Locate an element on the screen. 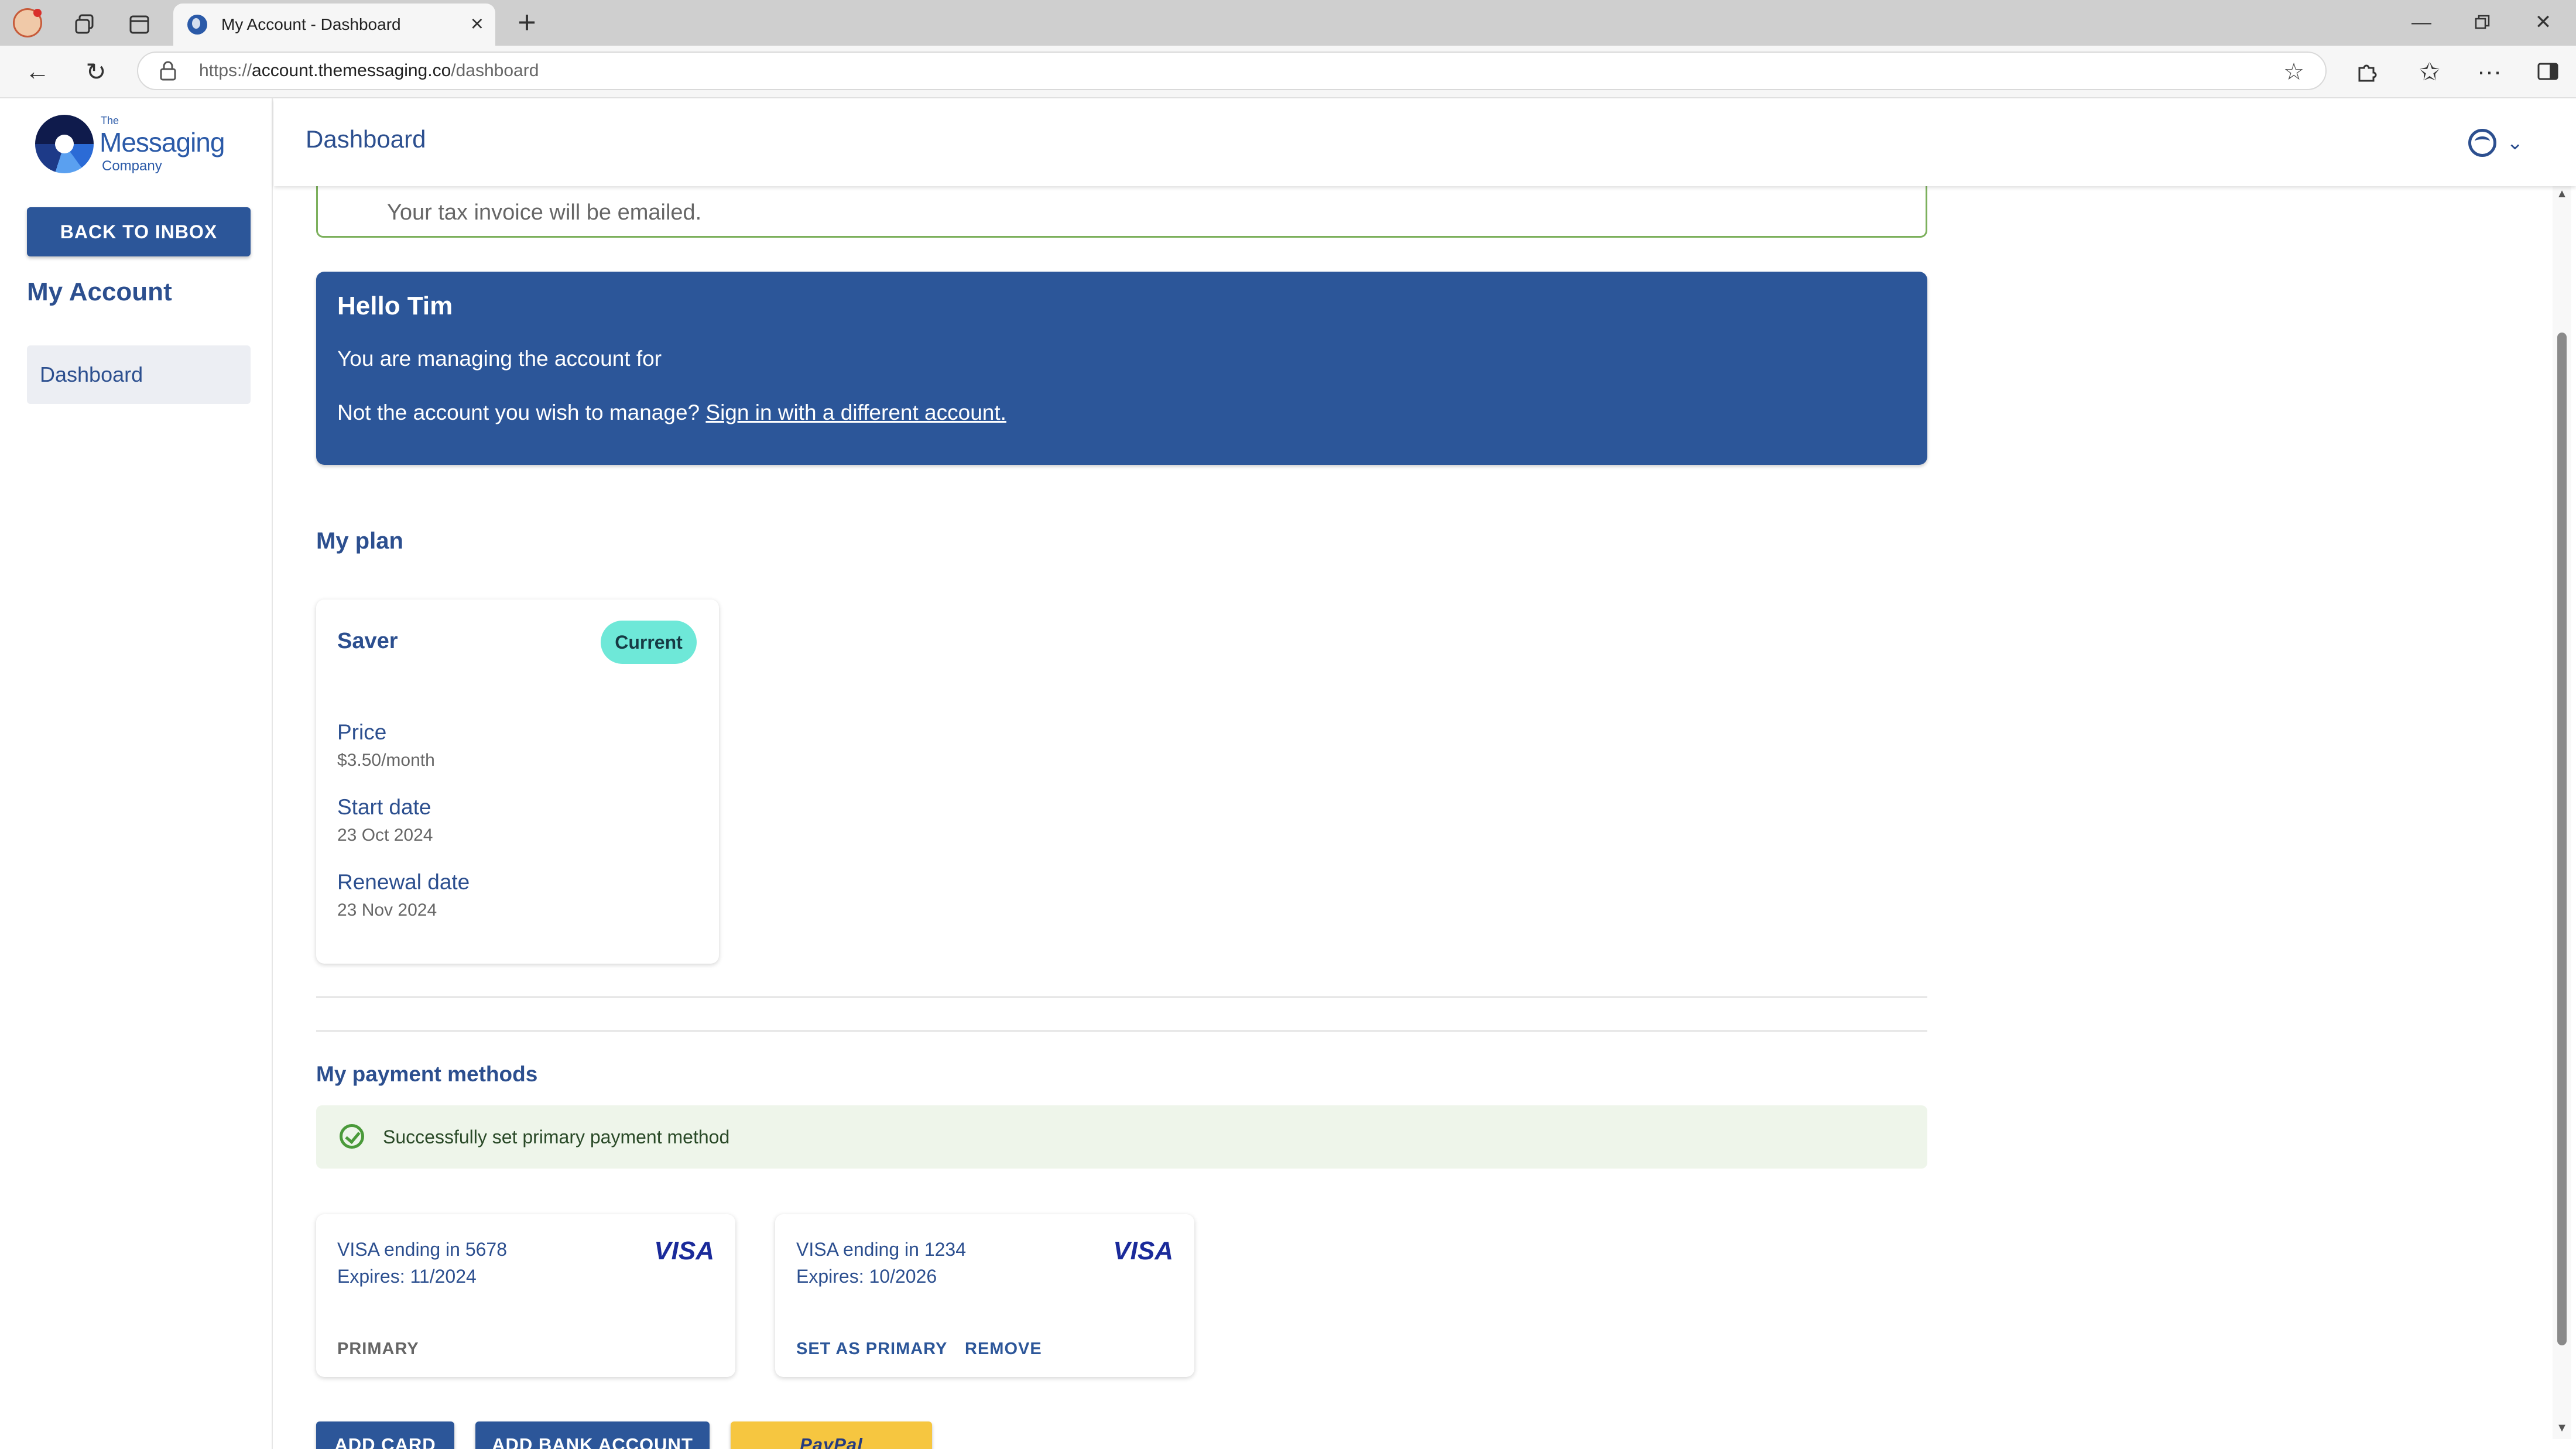  tab-title: My Account - Dashboard is located at coordinates (311, 24).